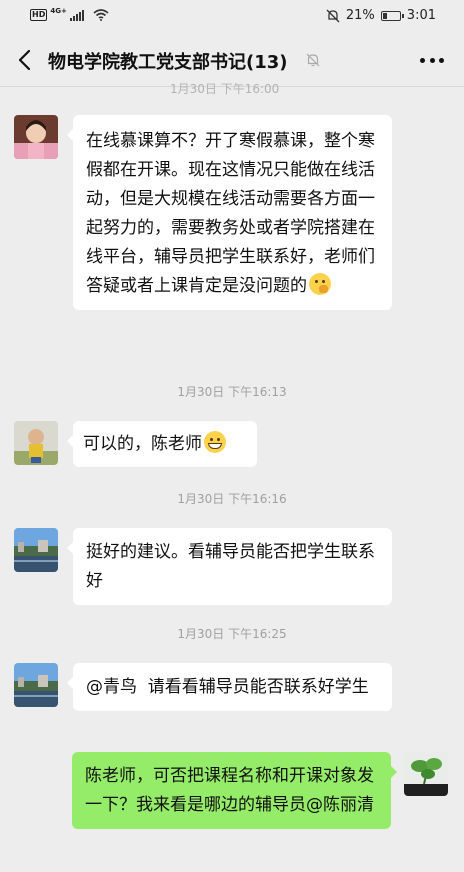 This screenshot has width=464, height=872. Describe the element at coordinates (421, 15) in the screenshot. I see `clock: 3:01` at that location.